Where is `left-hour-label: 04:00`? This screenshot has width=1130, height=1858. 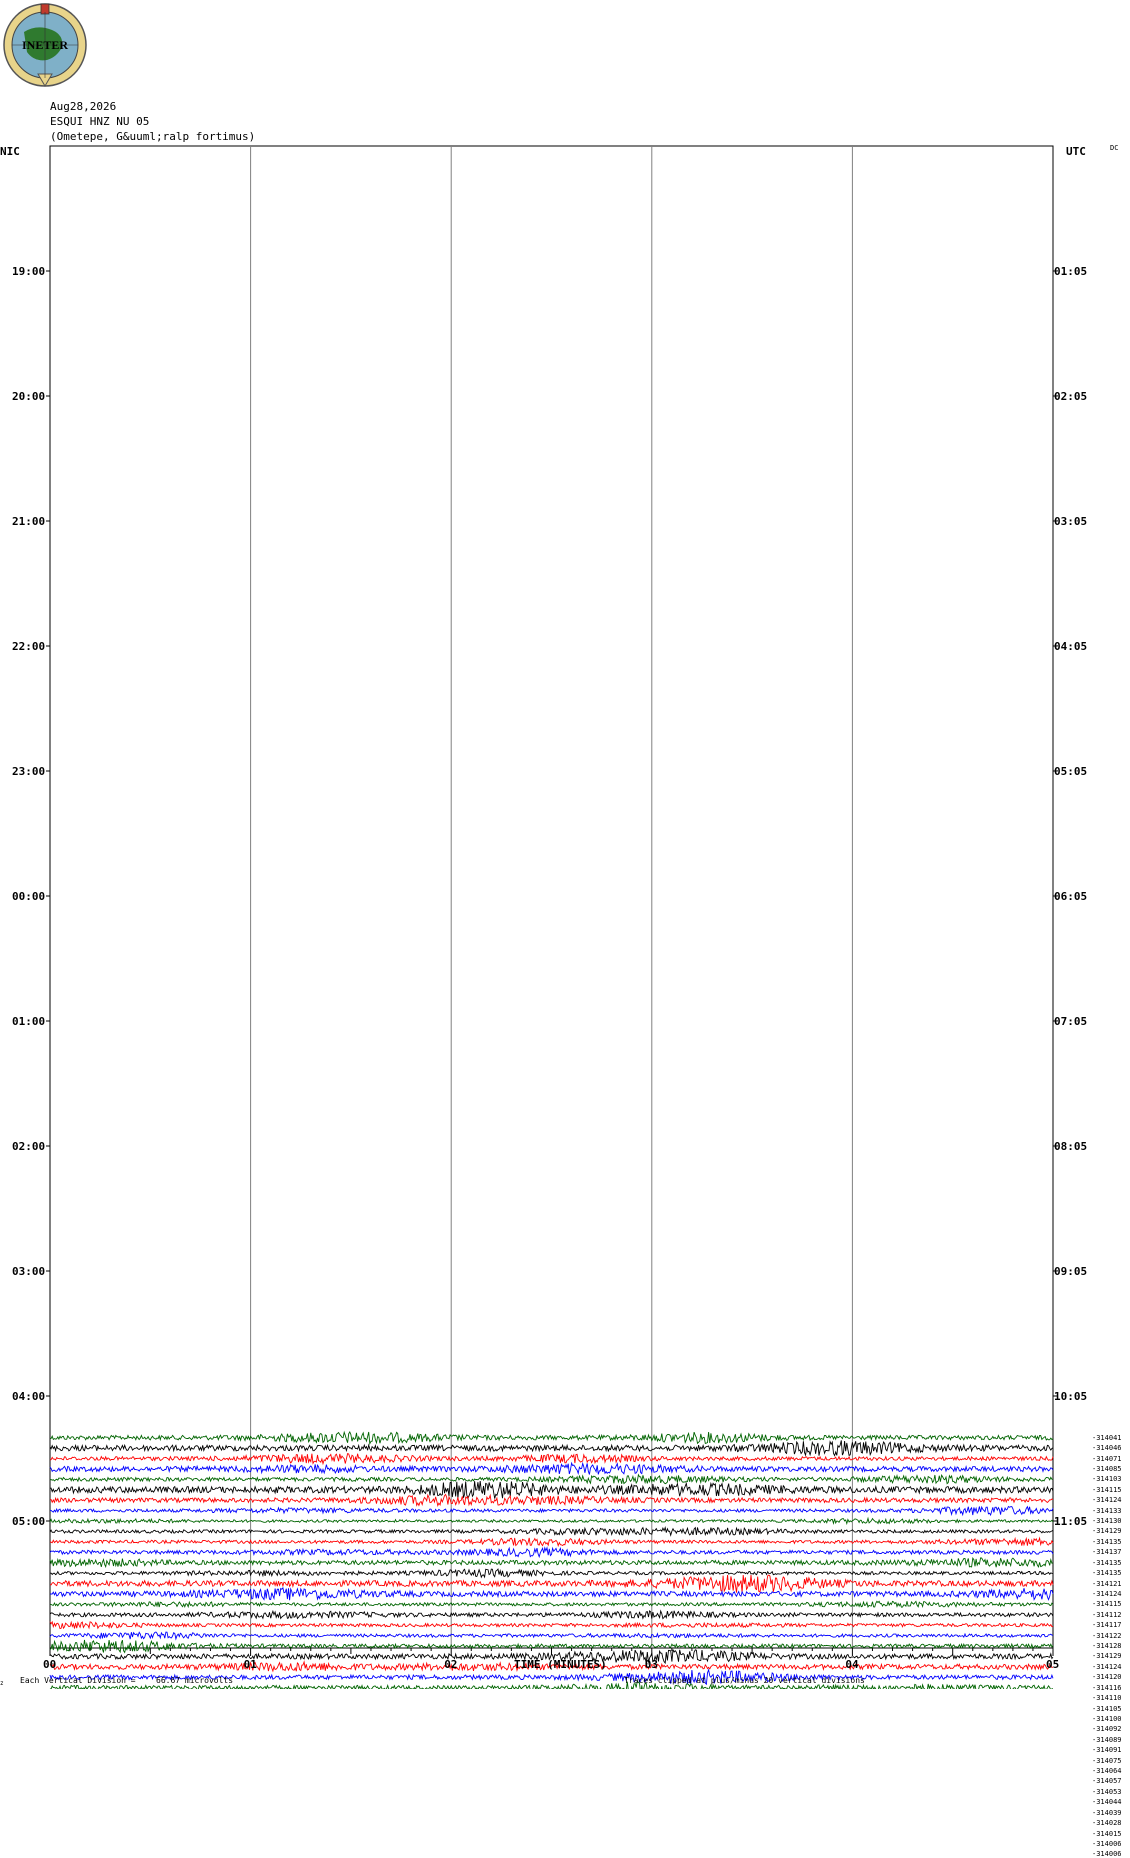
left-hour-label: 04:00 is located at coordinates (29, 1396).